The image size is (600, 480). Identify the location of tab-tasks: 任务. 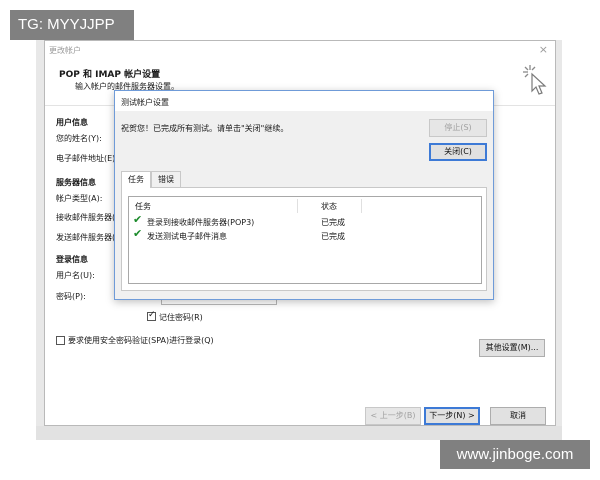
(136, 179).